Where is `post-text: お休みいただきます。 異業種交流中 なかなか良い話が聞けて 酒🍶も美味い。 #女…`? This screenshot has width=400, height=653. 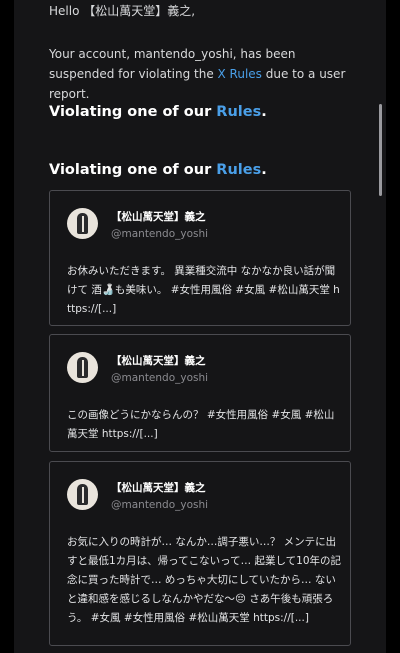 post-text: お休みいただきます。 異業種交流中 なかなか良い話が聞けて 酒🍶も美味い。 #女… is located at coordinates (203, 290).